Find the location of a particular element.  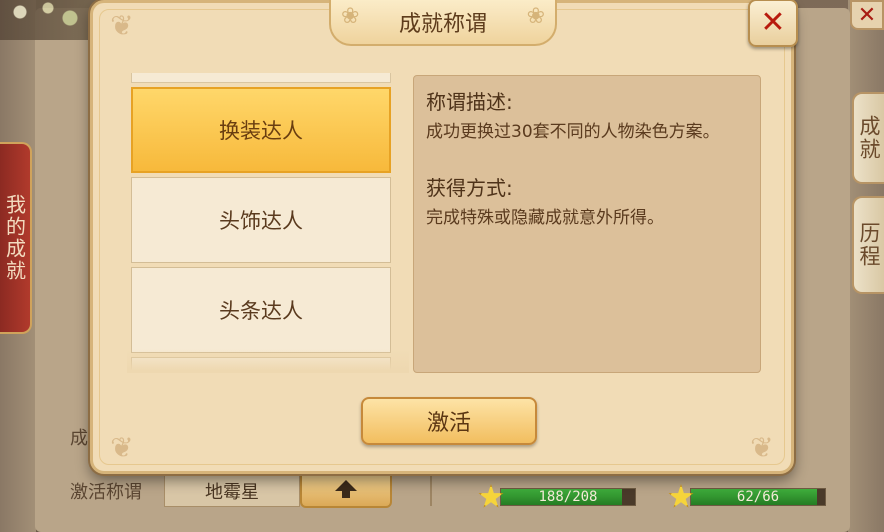

tab-achievements: 成就 is located at coordinates (868, 138).